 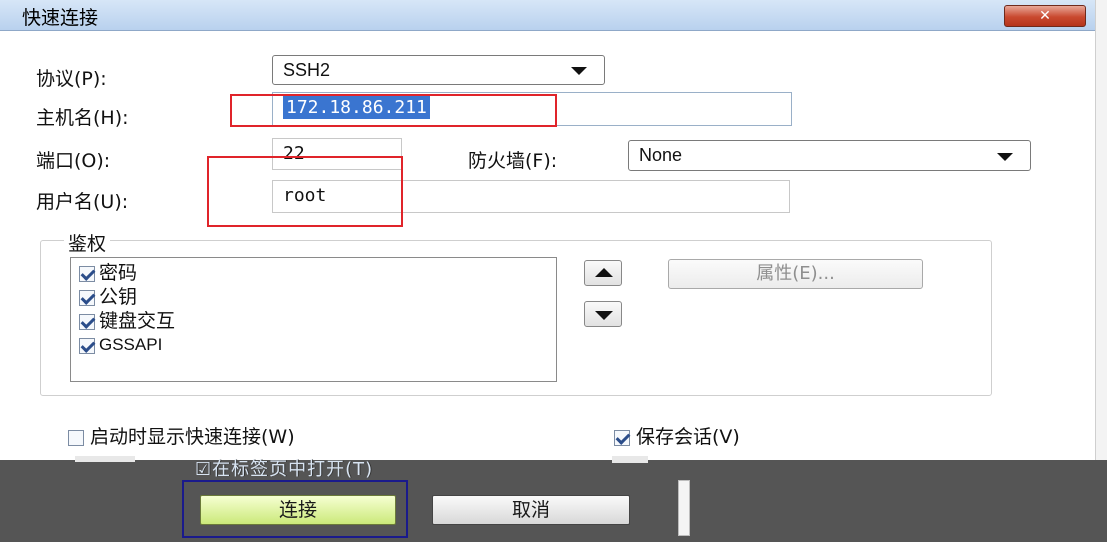 What do you see at coordinates (438, 70) in the screenshot?
I see `protocol-select: SSH2` at bounding box center [438, 70].